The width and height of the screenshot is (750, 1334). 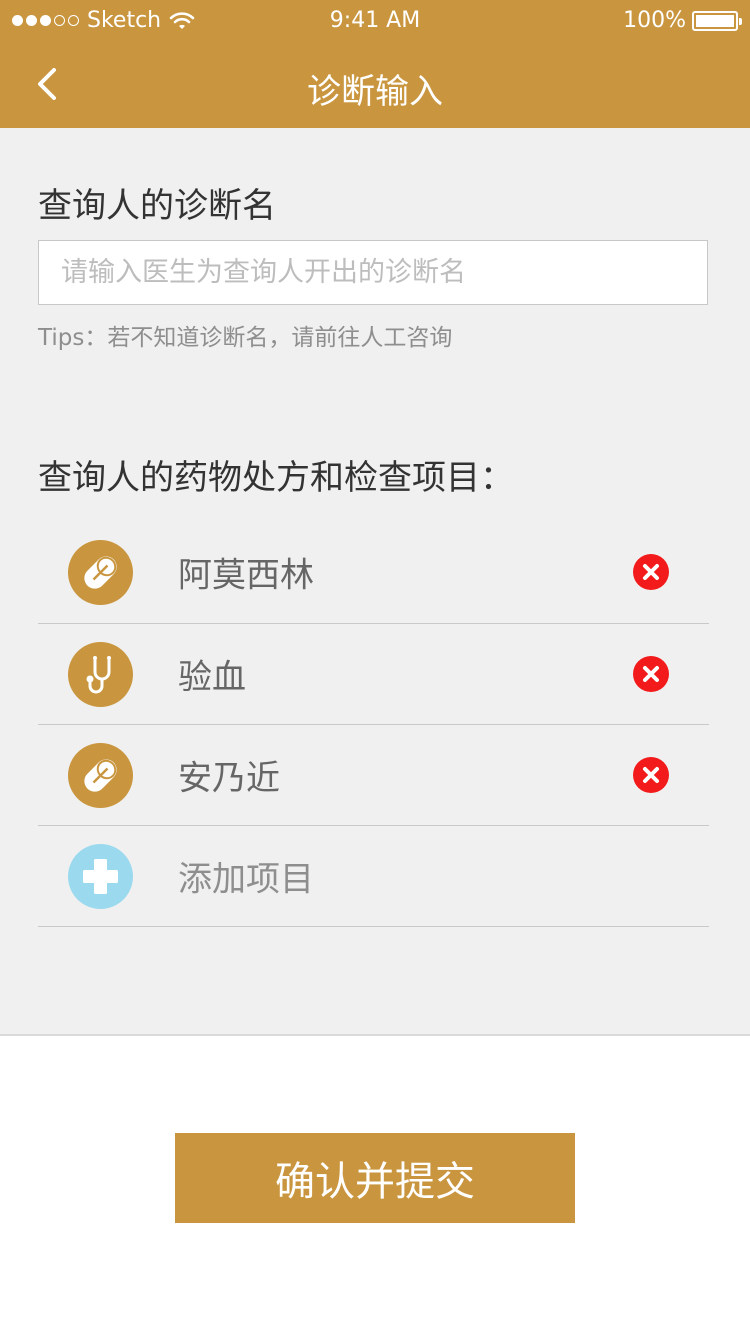 I want to click on status-right: 100%, so click(x=682, y=20).